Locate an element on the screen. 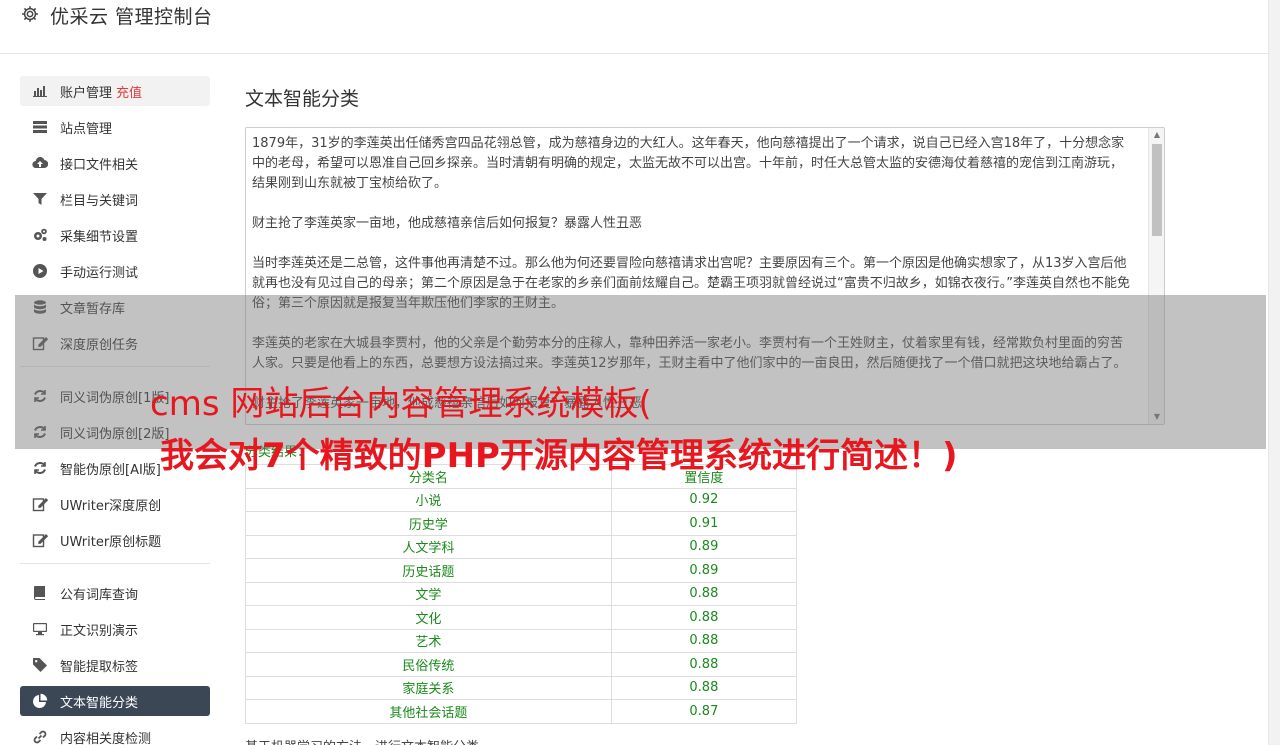 This screenshot has width=1280, height=745. sidebar-item-label: 智能提取标签 is located at coordinates (99, 667).